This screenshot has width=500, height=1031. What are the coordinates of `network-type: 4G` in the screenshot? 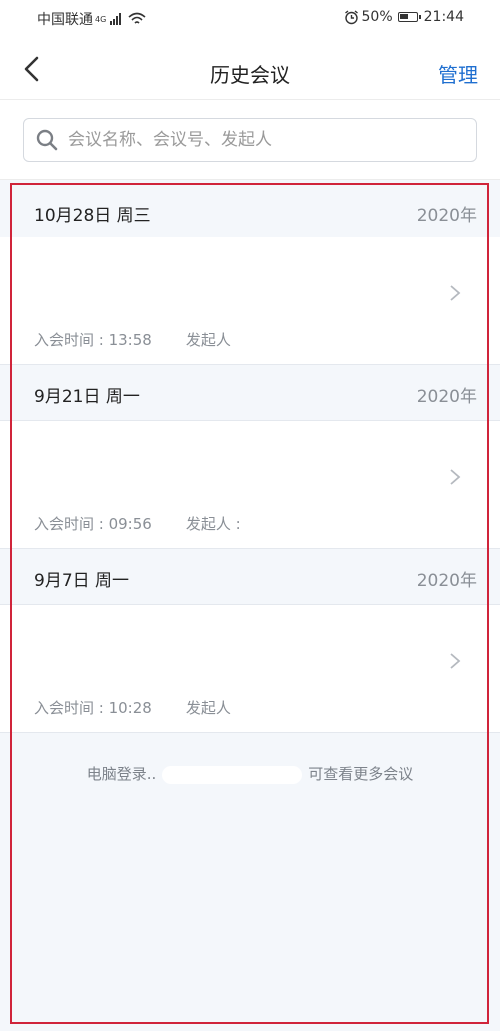 It's located at (101, 19).